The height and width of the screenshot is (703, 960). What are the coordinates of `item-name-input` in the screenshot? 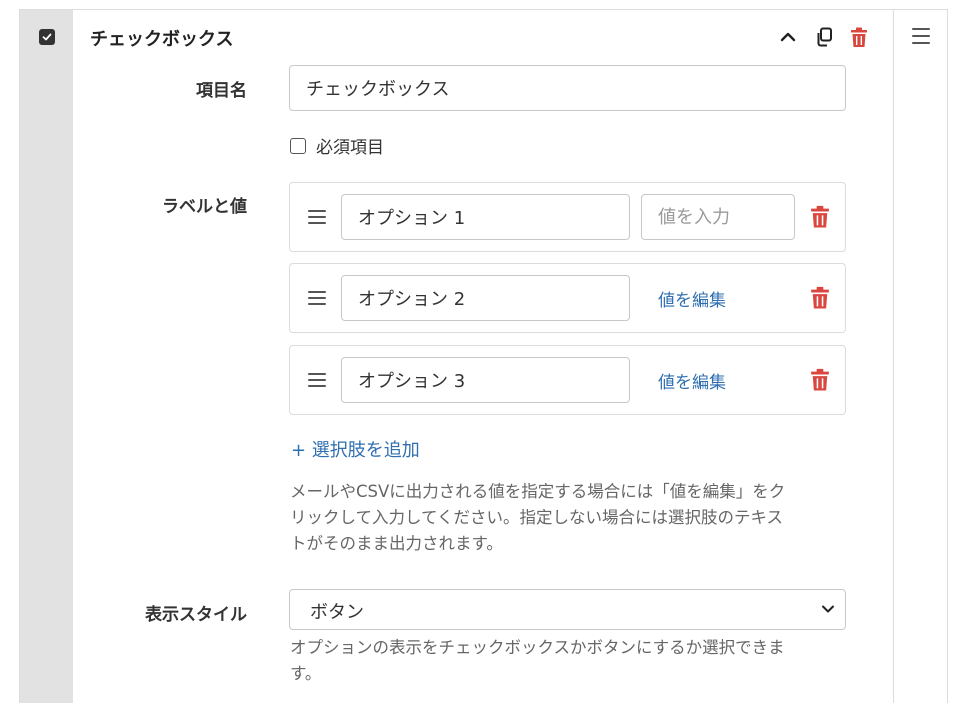 It's located at (567, 88).